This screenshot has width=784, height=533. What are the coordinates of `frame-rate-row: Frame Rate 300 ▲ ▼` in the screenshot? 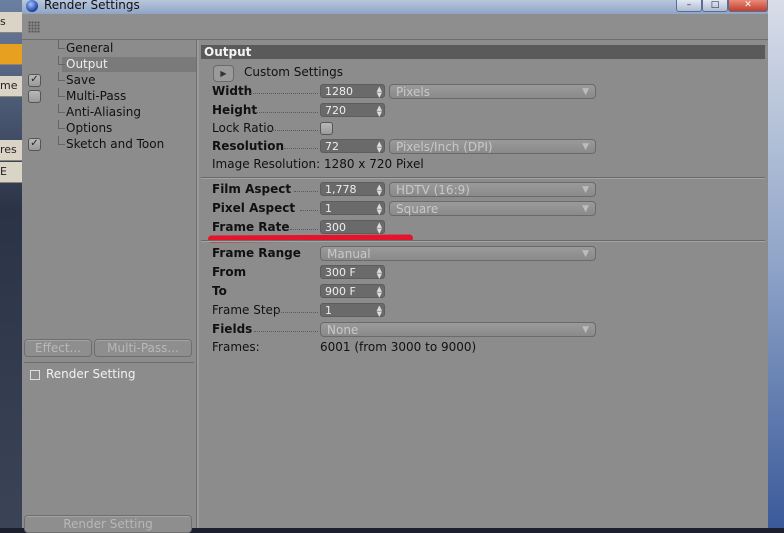 It's located at (312, 227).